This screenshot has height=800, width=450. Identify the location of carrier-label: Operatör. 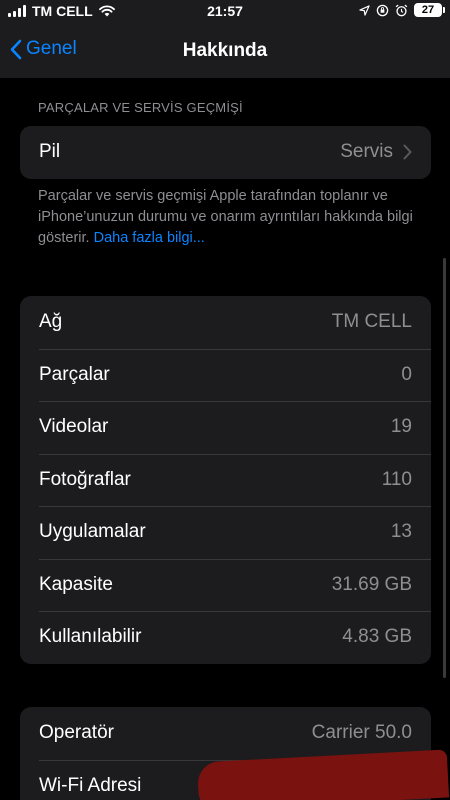
(76, 733).